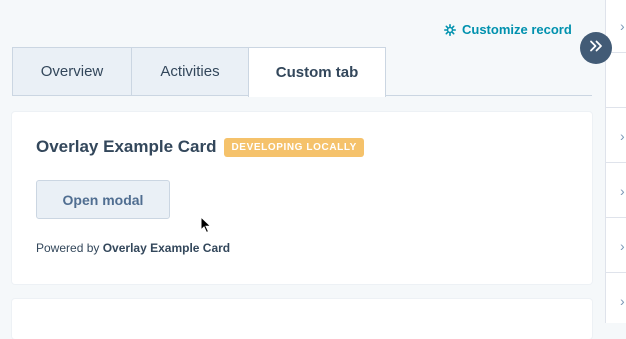  Describe the element at coordinates (166, 248) in the screenshot. I see `powered-by-name: Overlay Example Card` at that location.